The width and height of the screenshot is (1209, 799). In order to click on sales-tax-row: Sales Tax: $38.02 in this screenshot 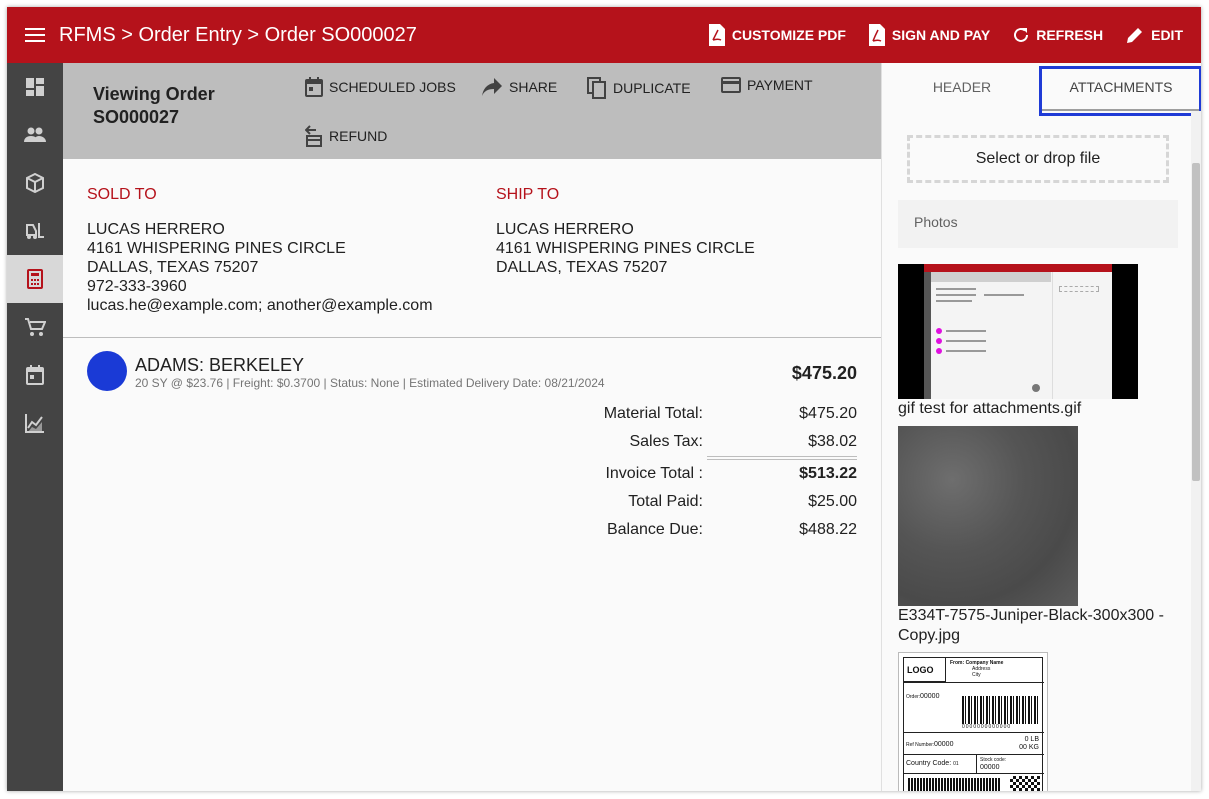, I will do `click(680, 443)`.